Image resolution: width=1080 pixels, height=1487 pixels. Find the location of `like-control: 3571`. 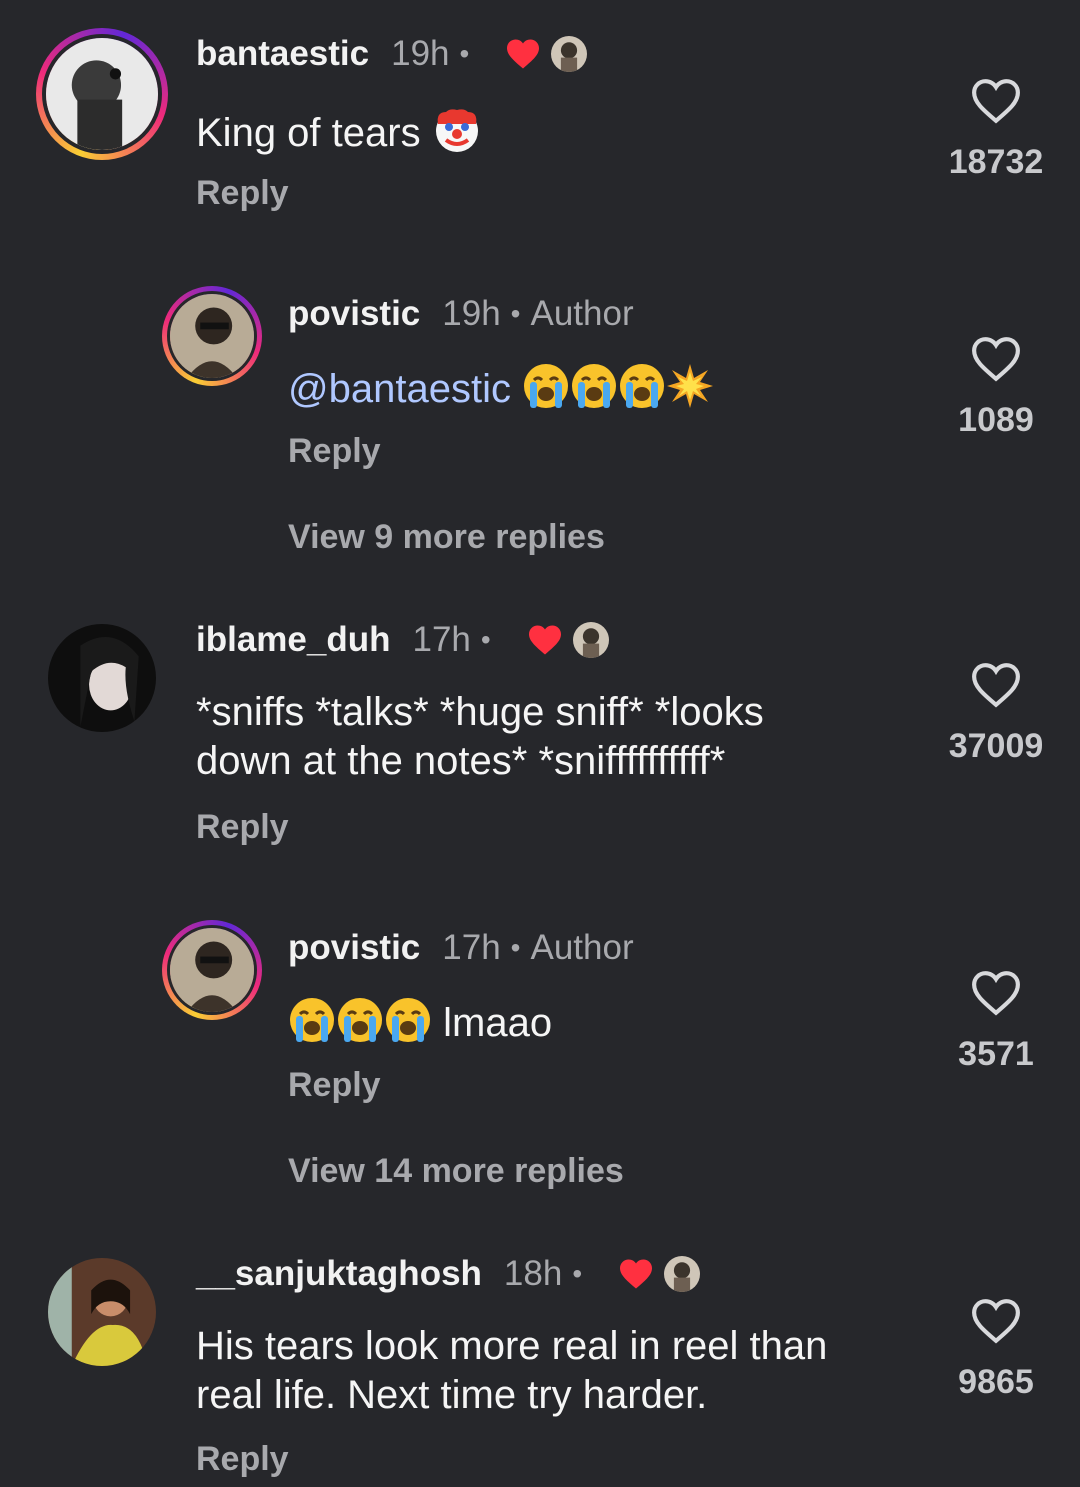

like-control: 3571 is located at coordinates (996, 1022).